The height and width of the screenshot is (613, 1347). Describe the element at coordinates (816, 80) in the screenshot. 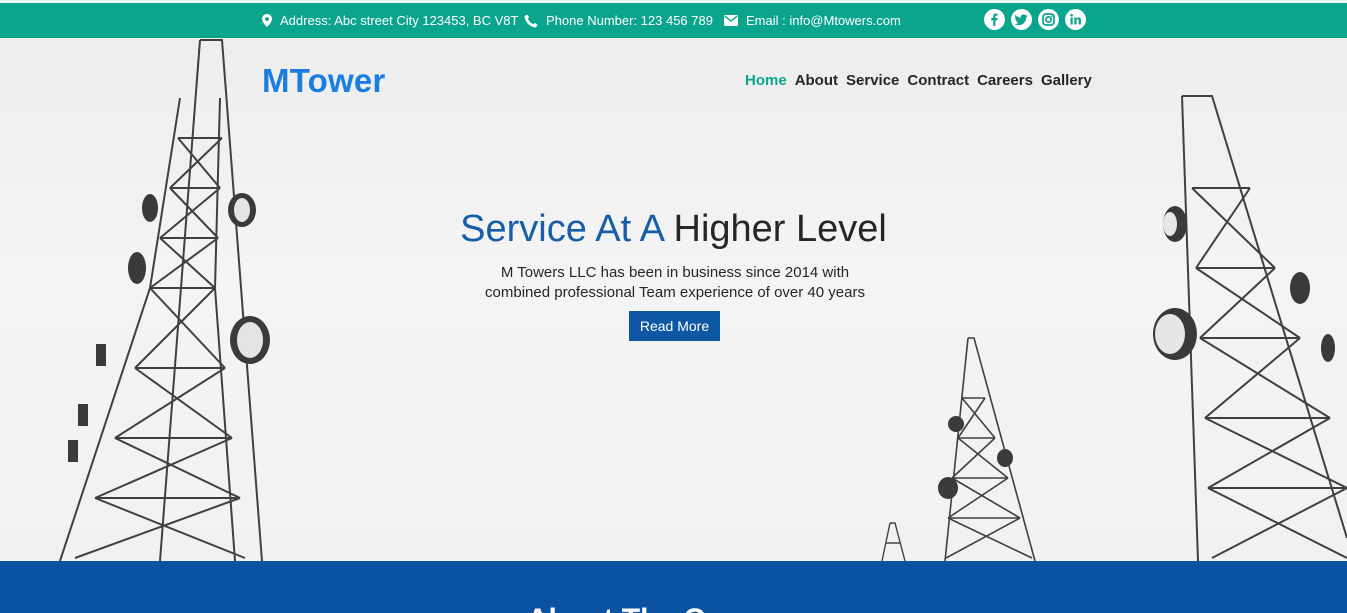

I see `nav-about: About` at that location.